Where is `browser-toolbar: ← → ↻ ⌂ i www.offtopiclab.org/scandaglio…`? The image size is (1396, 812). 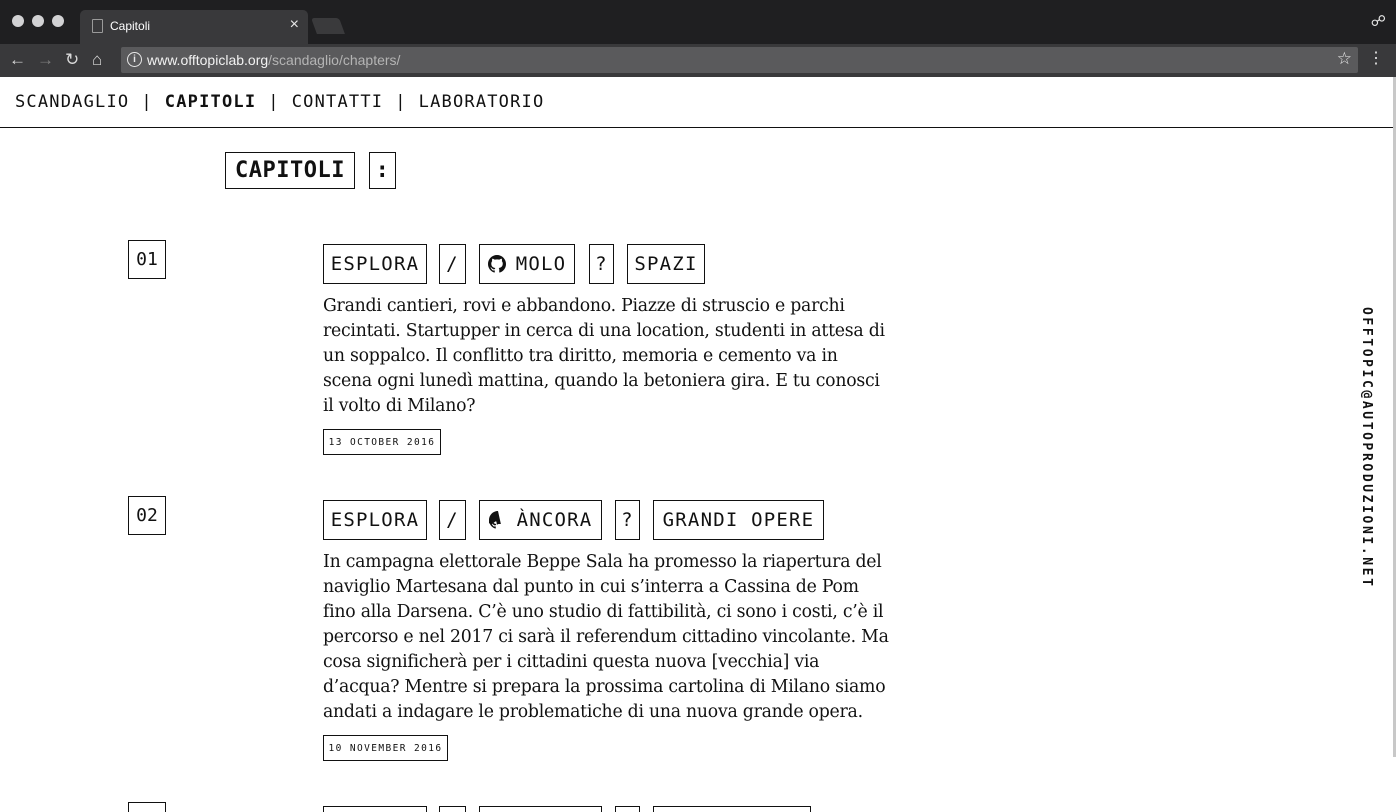
browser-toolbar: ← → ↻ ⌂ i www.offtopiclab.org/scandaglio… is located at coordinates (698, 60).